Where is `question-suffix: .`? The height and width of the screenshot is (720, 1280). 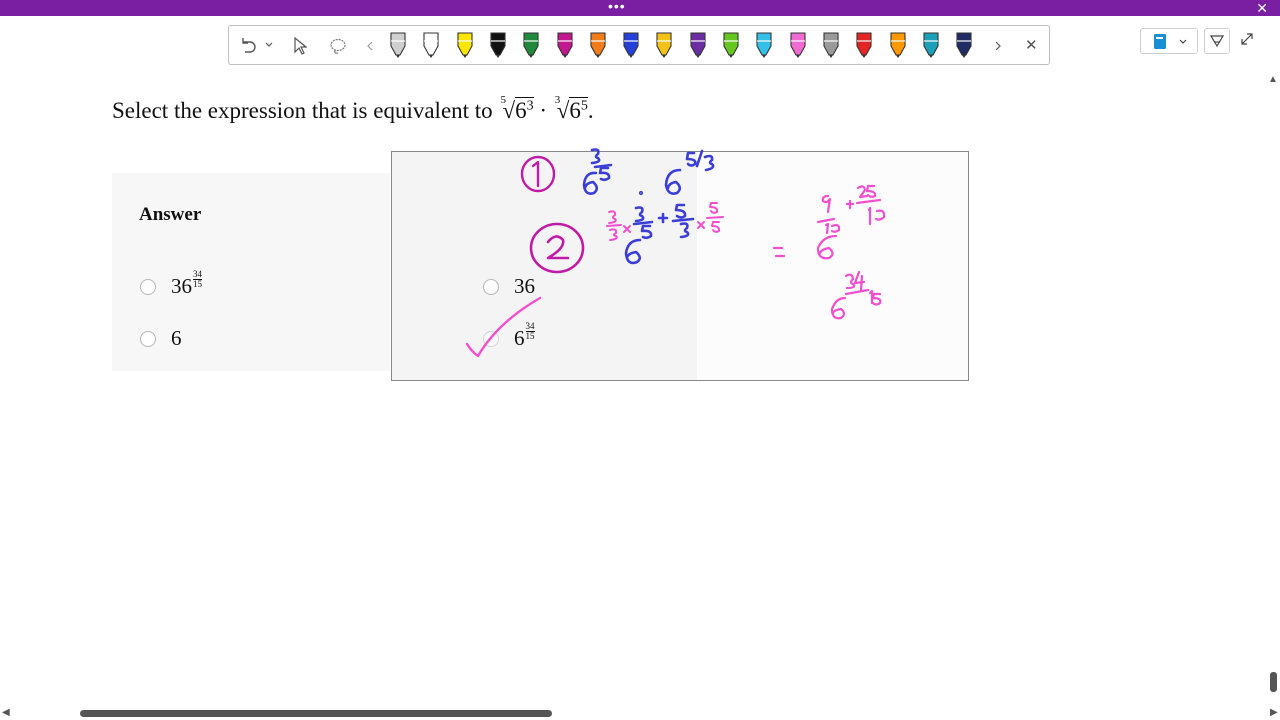
question-suffix: . is located at coordinates (590, 110).